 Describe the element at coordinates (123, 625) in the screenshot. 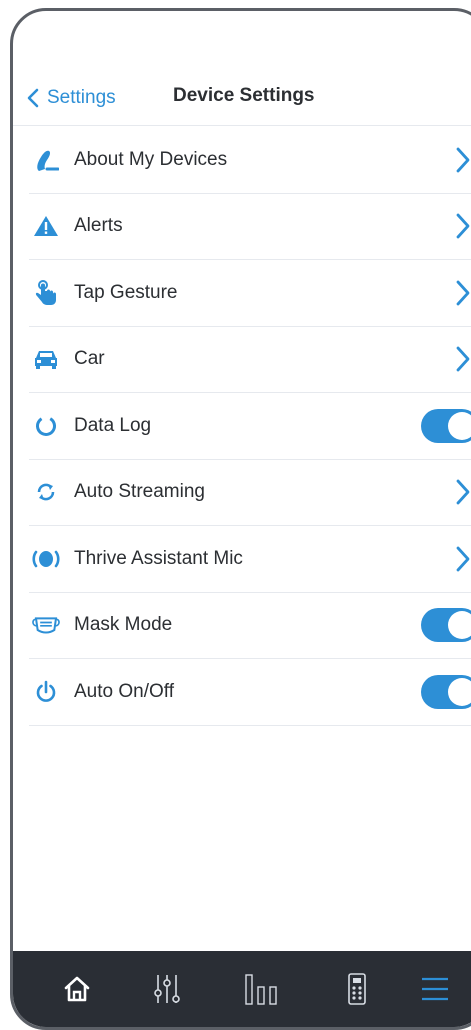

I see `row-label: Mask Mode` at that location.